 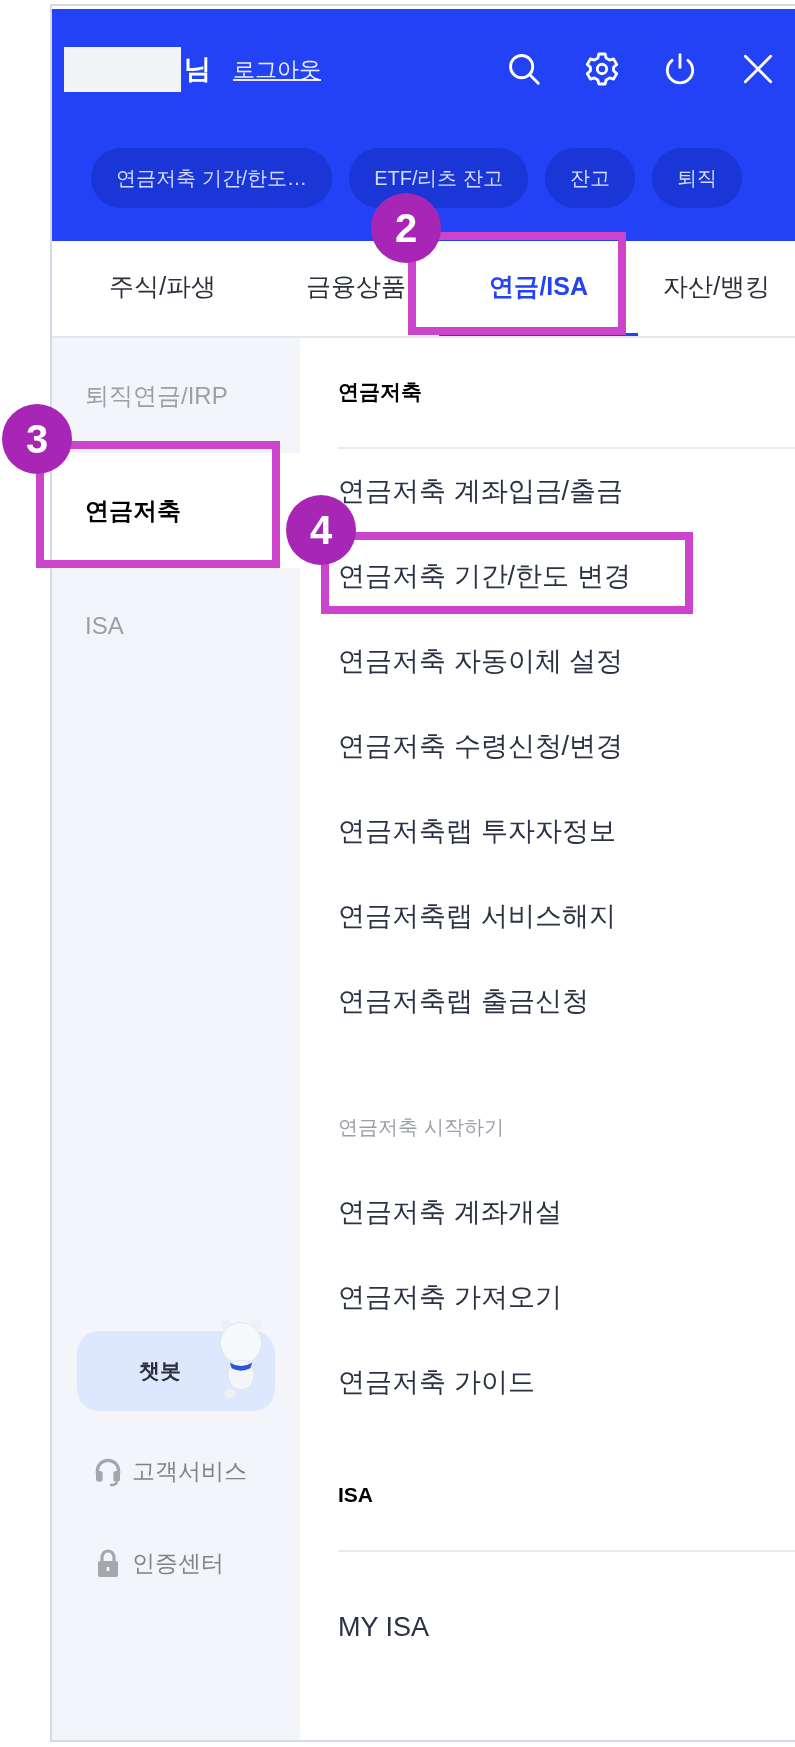 What do you see at coordinates (477, 916) in the screenshot?
I see `menu-item: 연금저축랩 서비스해지` at bounding box center [477, 916].